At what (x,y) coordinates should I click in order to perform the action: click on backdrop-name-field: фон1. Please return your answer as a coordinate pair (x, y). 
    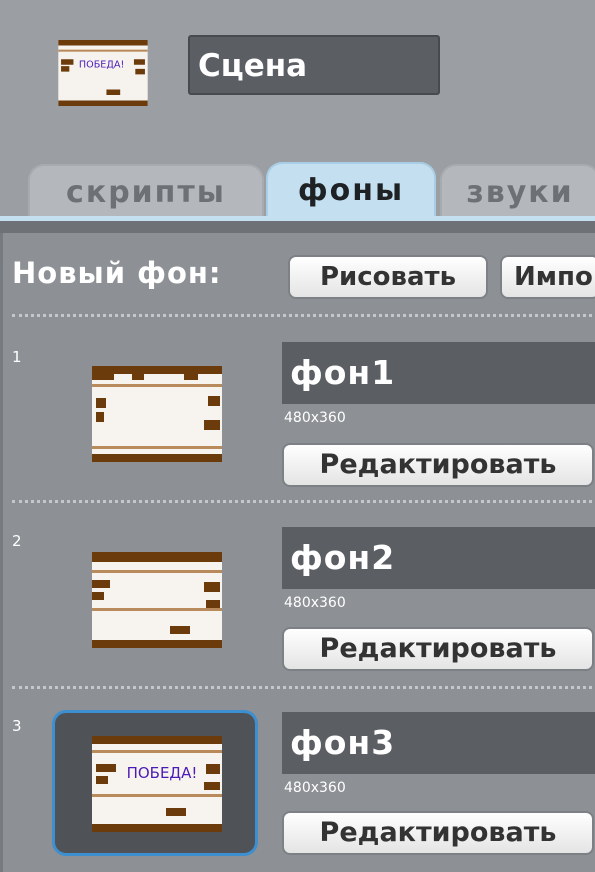
    Looking at the image, I should click on (438, 373).